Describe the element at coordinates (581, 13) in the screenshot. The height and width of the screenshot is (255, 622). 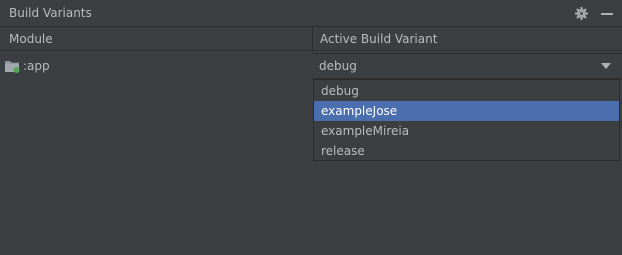
I see `gear-icon` at that location.